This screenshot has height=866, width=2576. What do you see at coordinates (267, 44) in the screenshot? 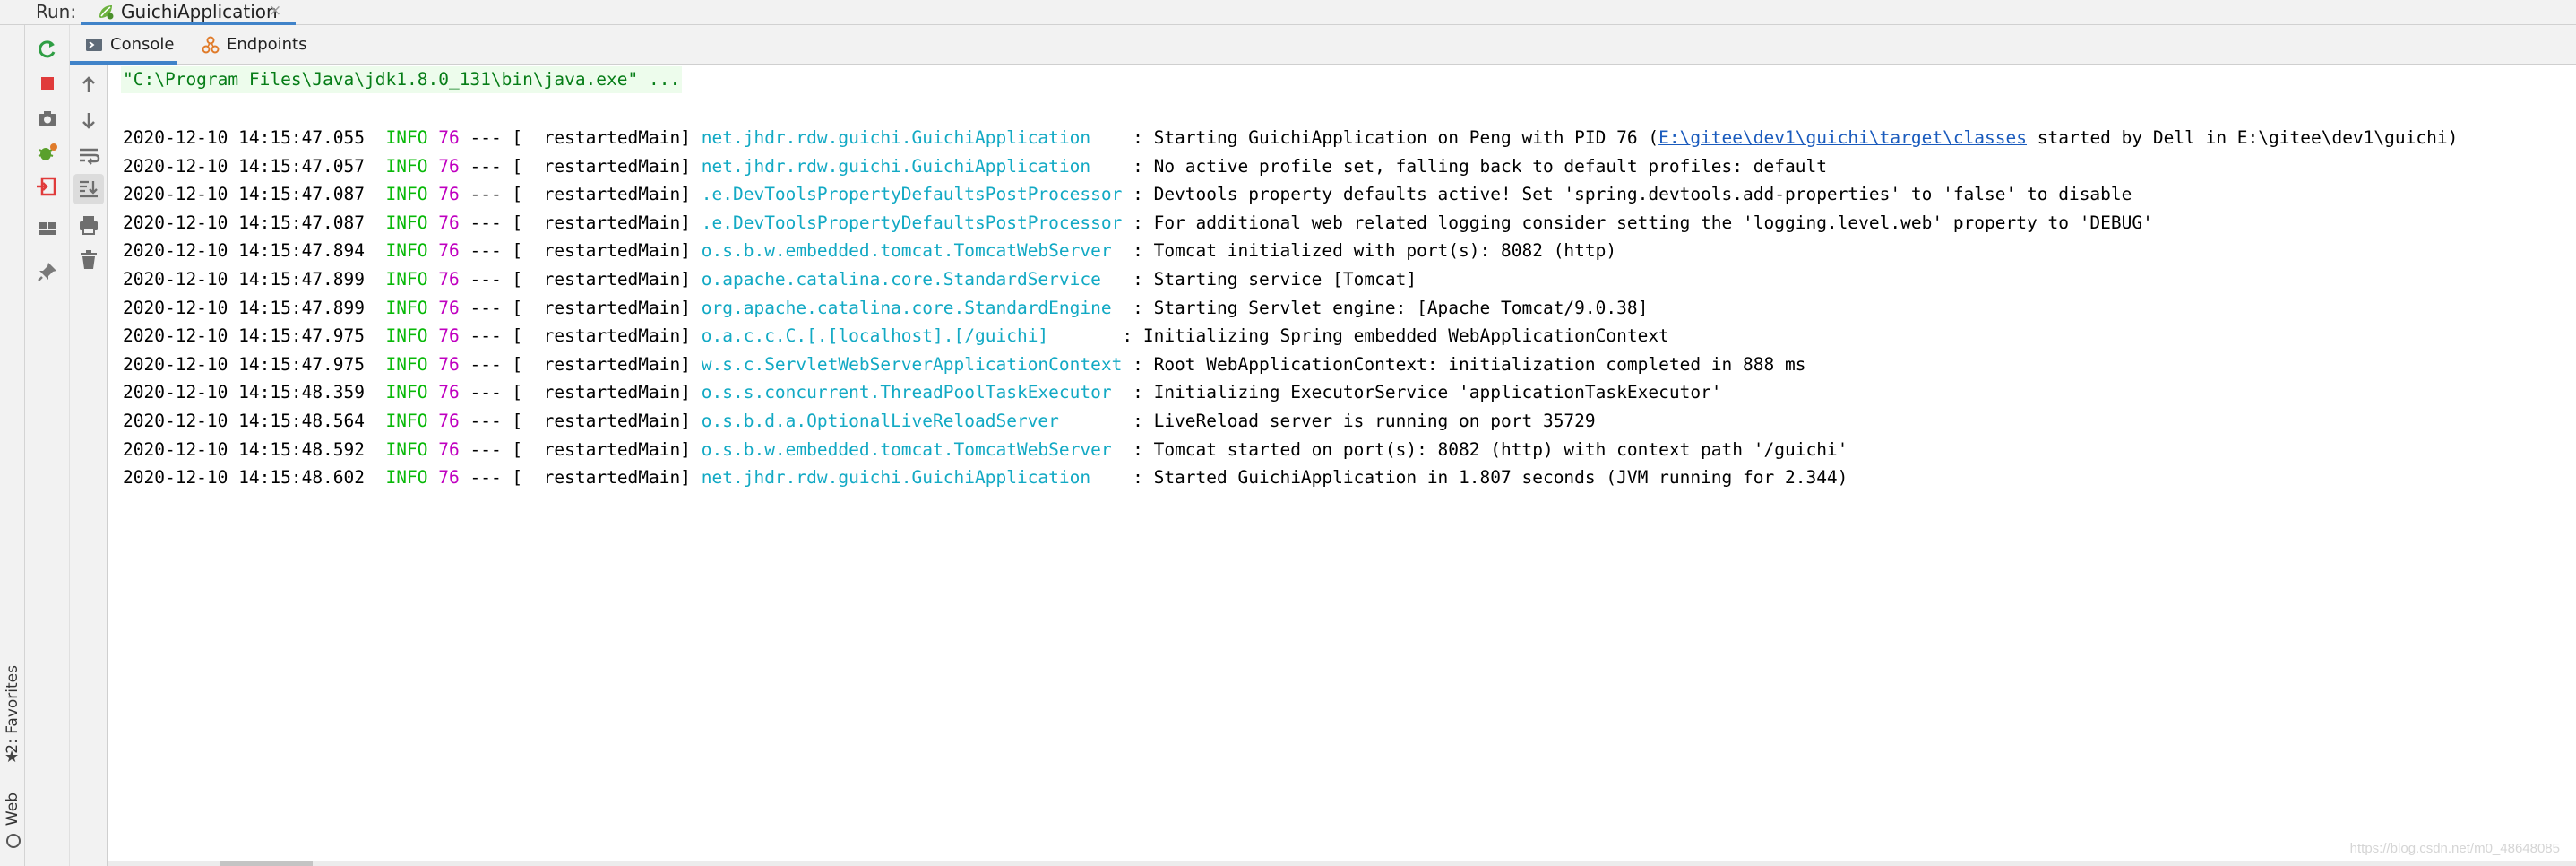
I see `tab-endpoints-label: Endpoints` at bounding box center [267, 44].